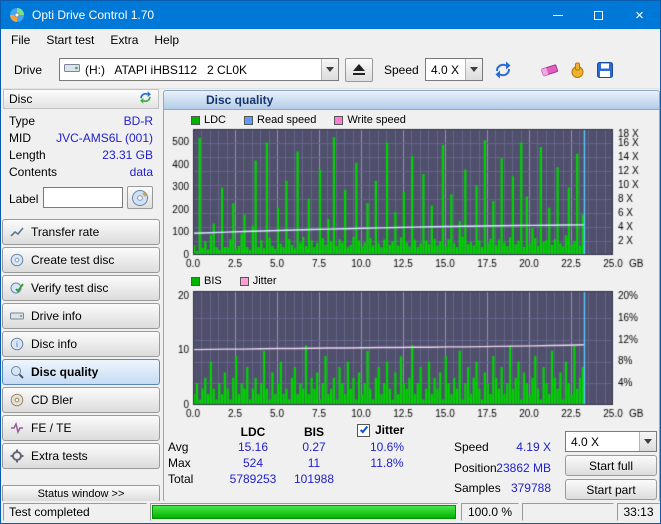  I want to click on bis-swatch-icon, so click(195, 281).